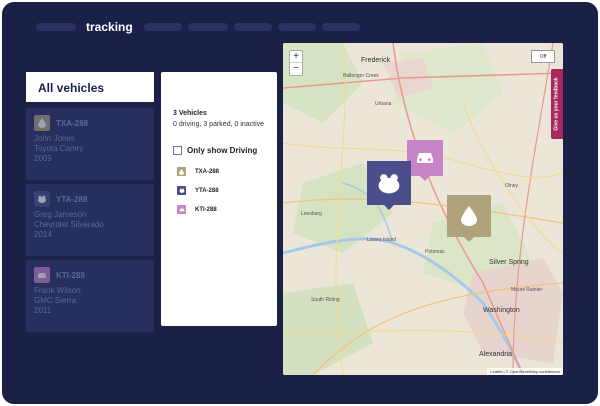 This screenshot has width=600, height=406. Describe the element at coordinates (435, 252) in the screenshot. I see `map-label-potomac: Potomac` at that location.